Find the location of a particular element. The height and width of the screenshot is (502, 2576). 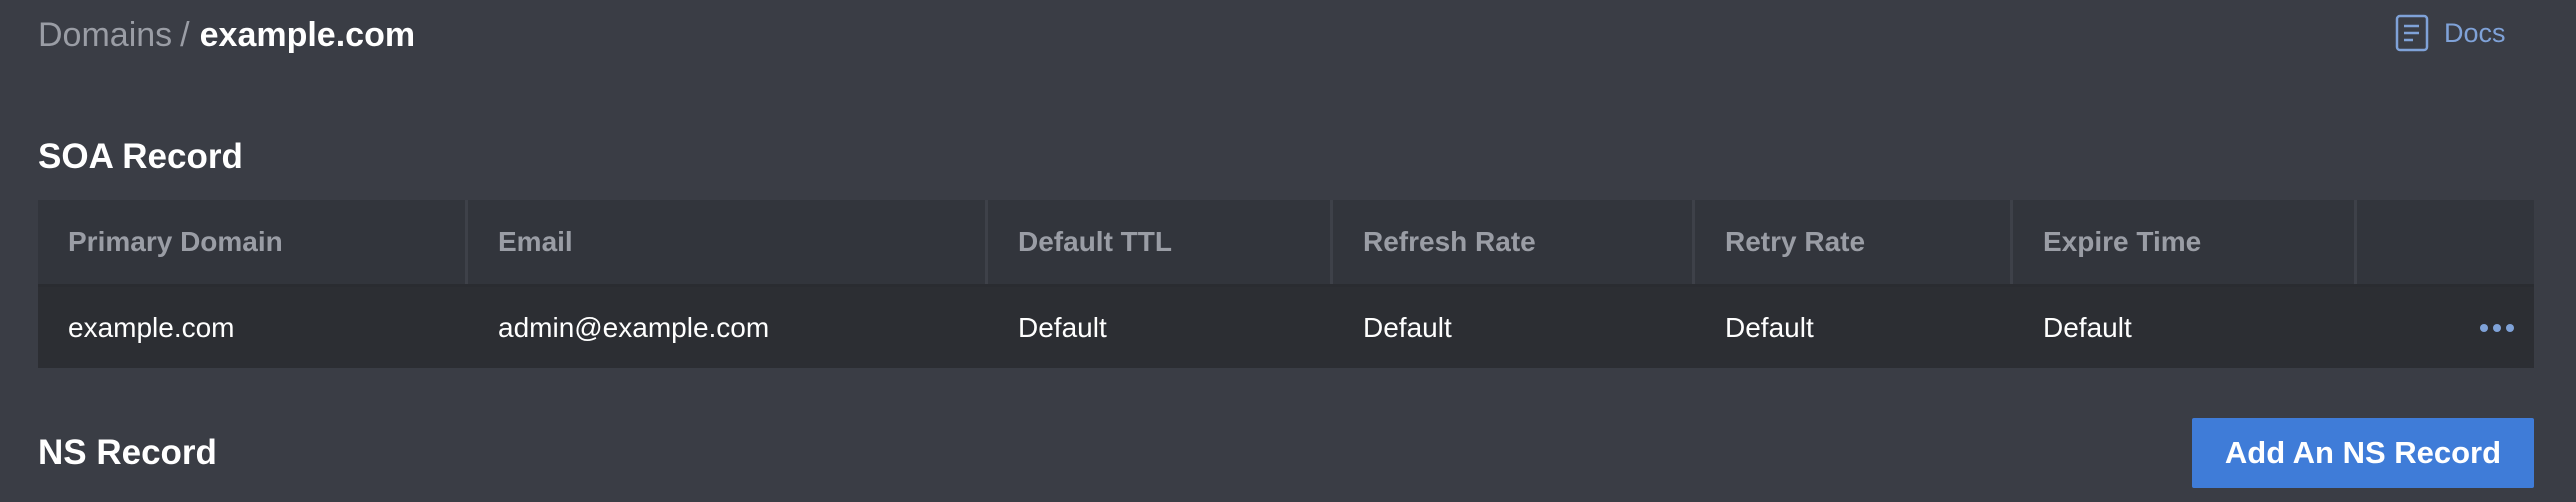

column-header-email: Email is located at coordinates (728, 242).